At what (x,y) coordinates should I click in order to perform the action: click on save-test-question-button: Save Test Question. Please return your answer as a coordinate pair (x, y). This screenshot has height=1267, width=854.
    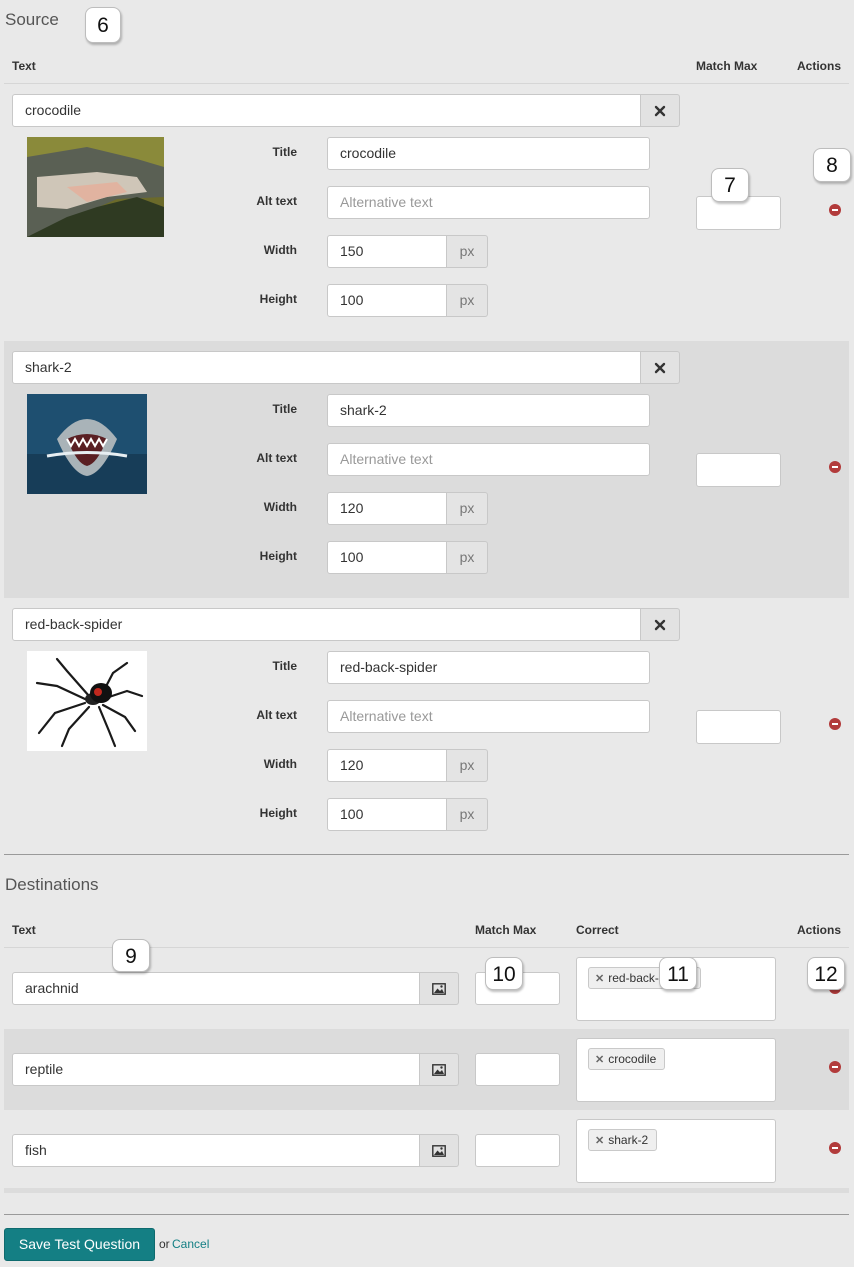
    Looking at the image, I should click on (79, 1244).